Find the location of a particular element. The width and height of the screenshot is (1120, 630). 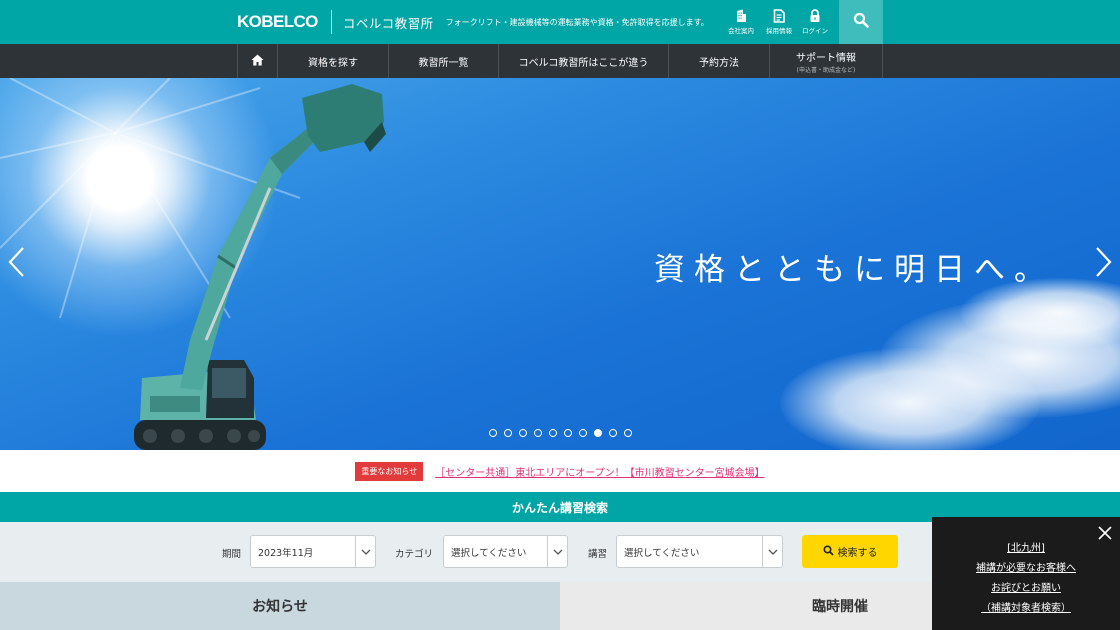

document-icon is located at coordinates (779, 16).